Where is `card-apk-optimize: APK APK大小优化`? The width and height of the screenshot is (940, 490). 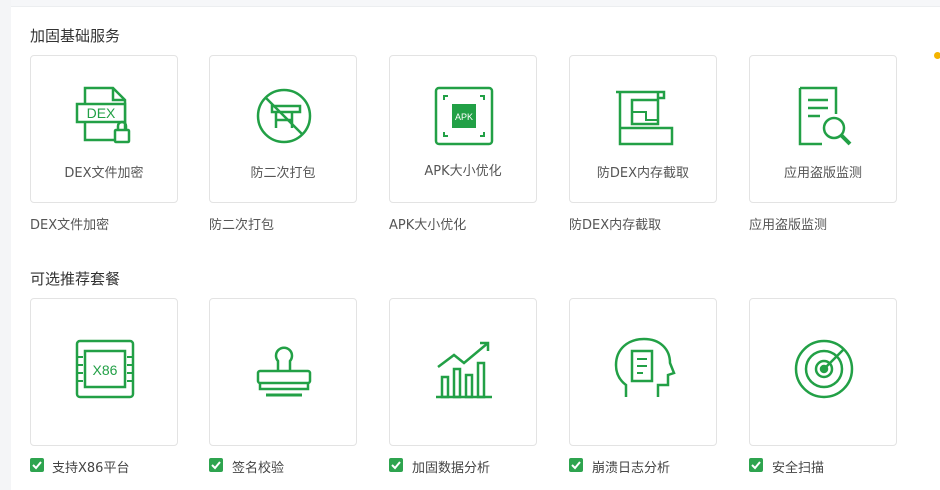
card-apk-optimize: APK APK大小优化 is located at coordinates (463, 129).